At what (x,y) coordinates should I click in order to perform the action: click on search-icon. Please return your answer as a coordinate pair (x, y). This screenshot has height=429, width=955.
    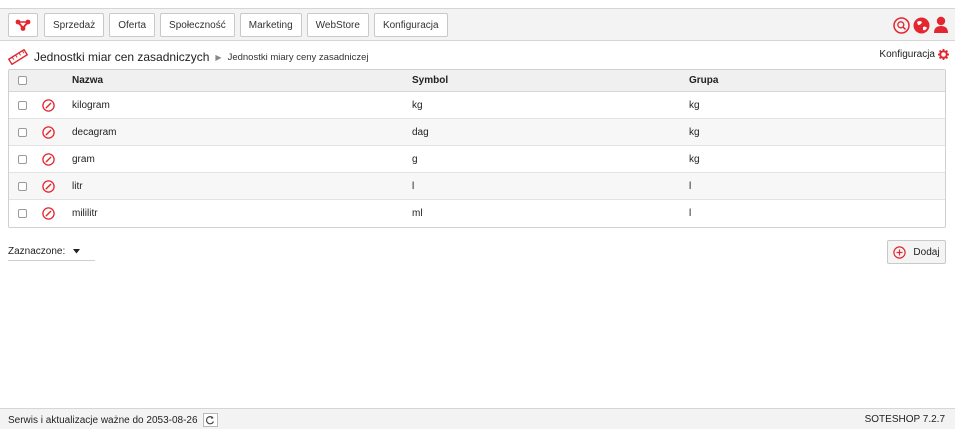
    Looking at the image, I should click on (901, 25).